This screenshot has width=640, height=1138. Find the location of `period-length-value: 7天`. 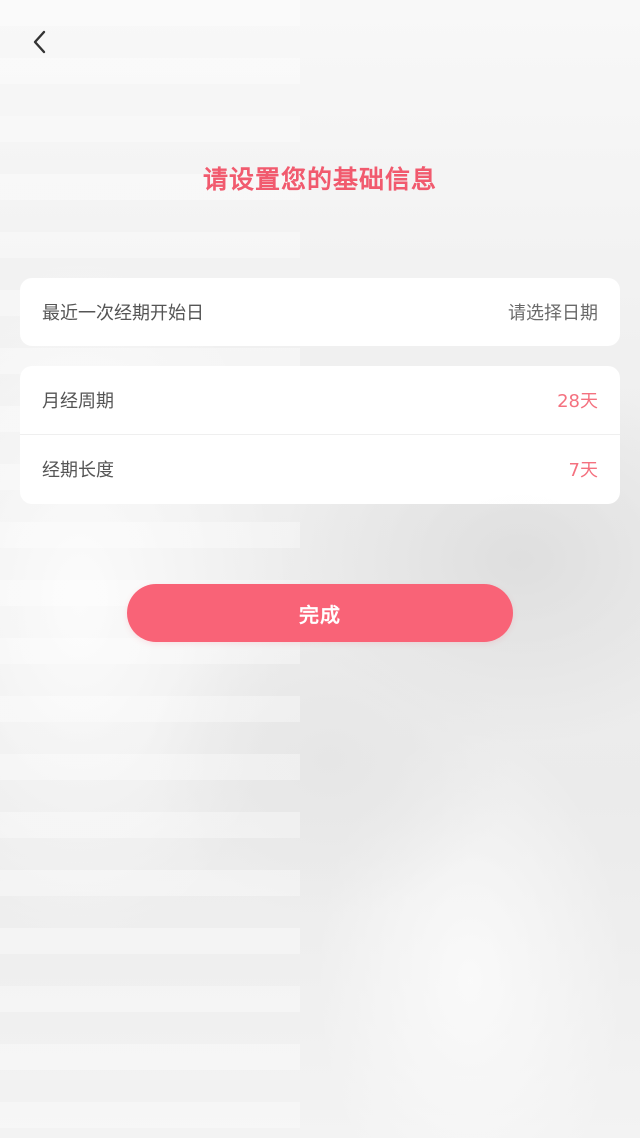

period-length-value: 7天 is located at coordinates (583, 469).